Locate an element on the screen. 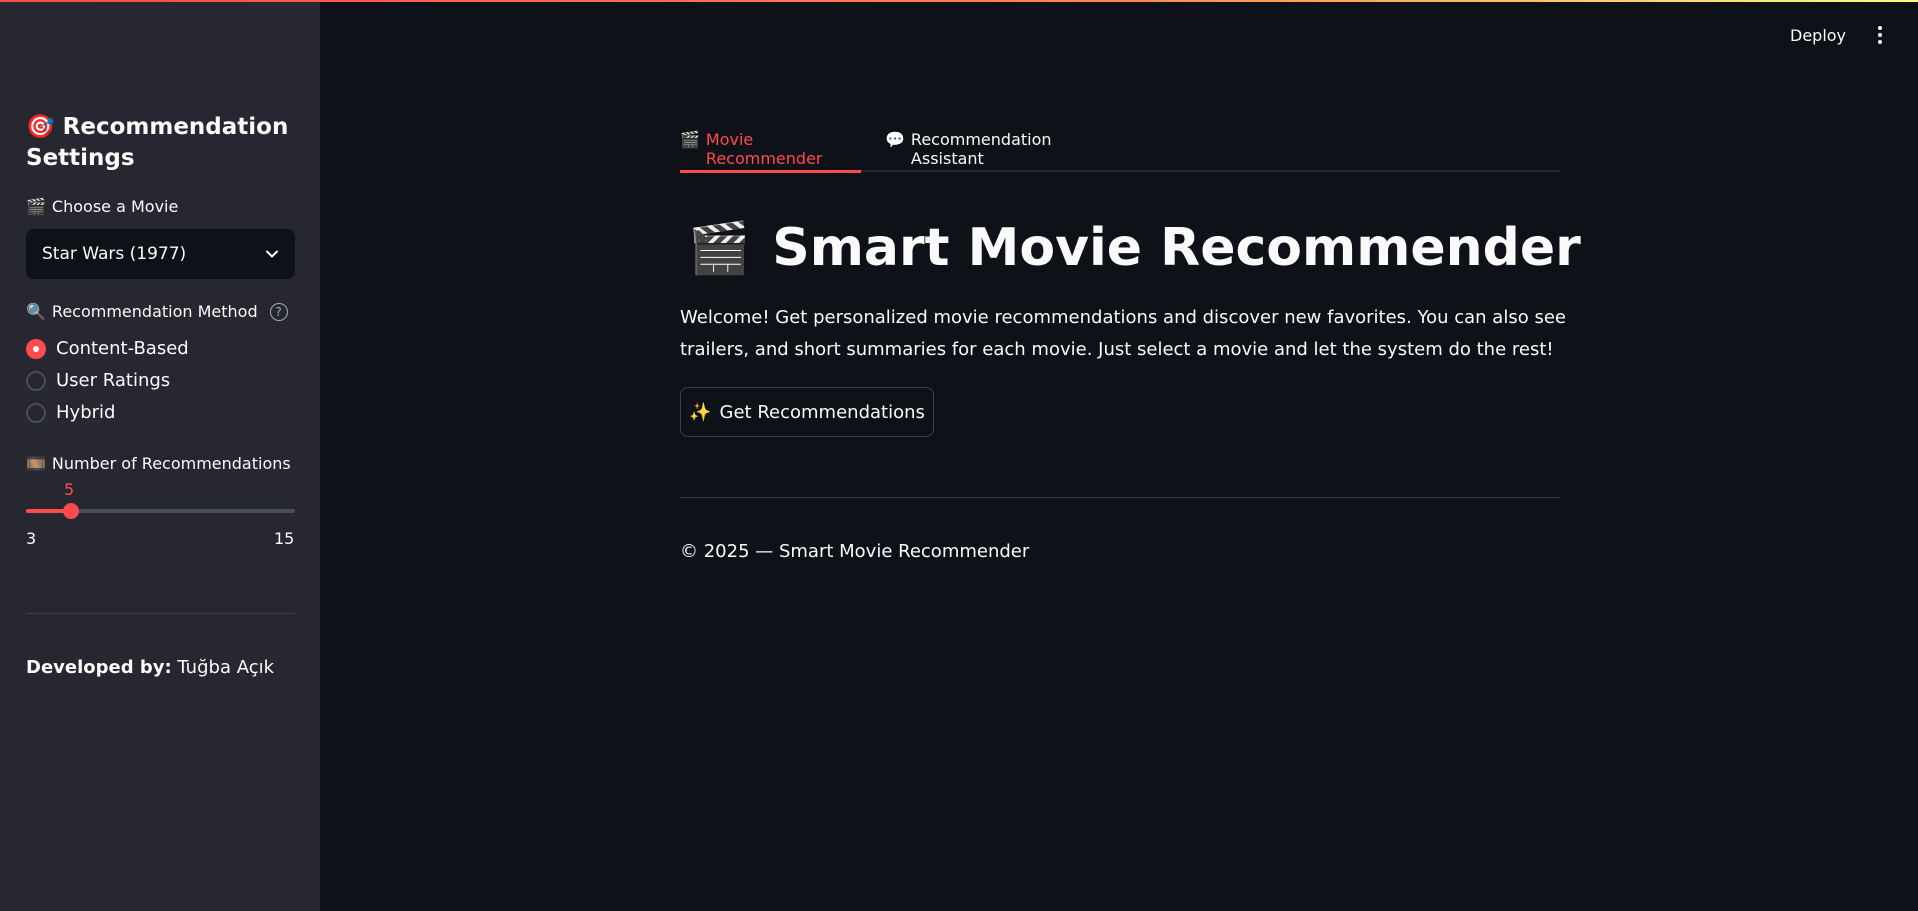  tab-label: Recommendation Assistant is located at coordinates (981, 149).